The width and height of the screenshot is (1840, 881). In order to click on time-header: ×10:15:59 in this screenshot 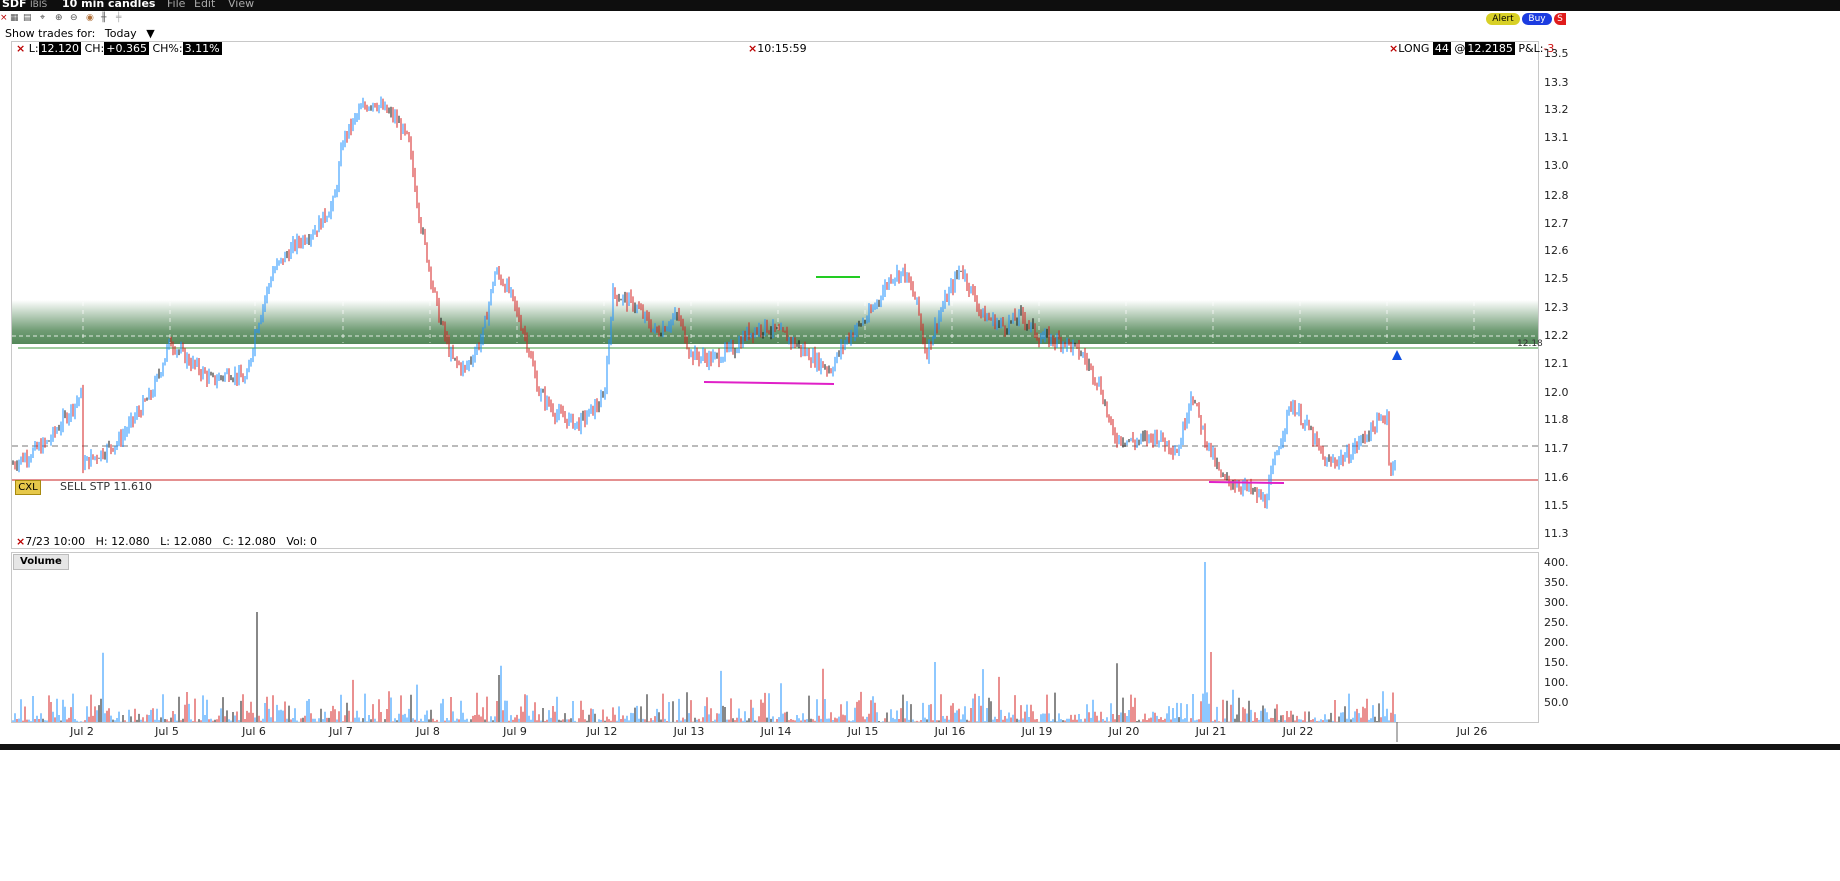, I will do `click(777, 49)`.